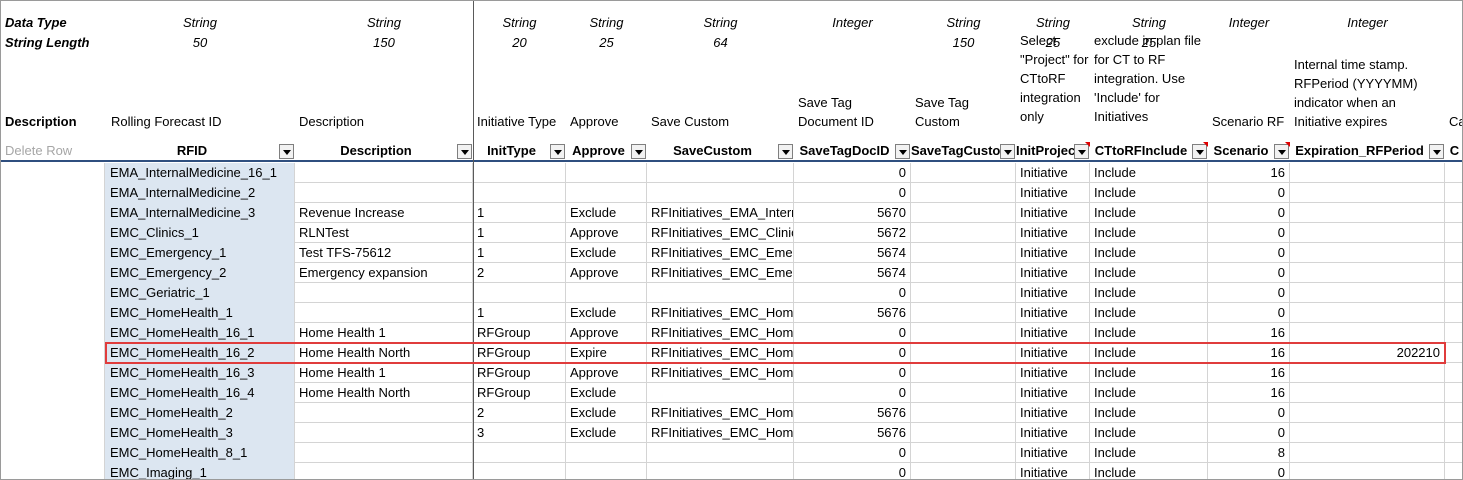  Describe the element at coordinates (200, 471) in the screenshot. I see `cell-rfid: EMC_Imaging_1` at that location.